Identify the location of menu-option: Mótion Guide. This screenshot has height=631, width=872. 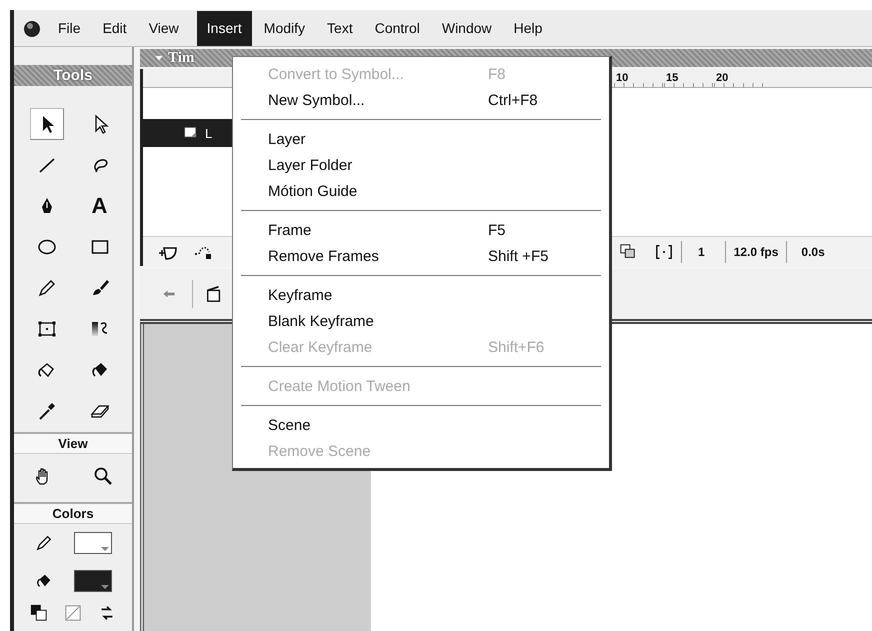
(421, 191).